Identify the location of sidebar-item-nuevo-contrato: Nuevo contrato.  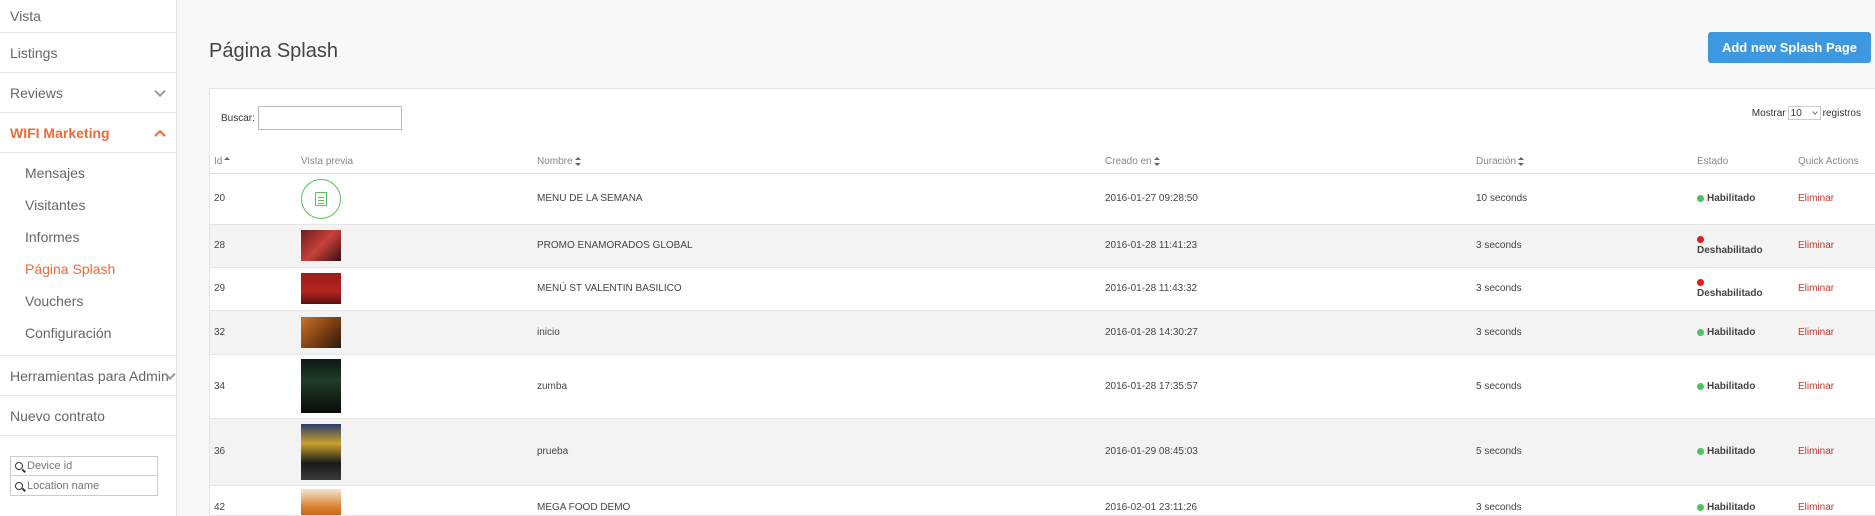
(88, 416).